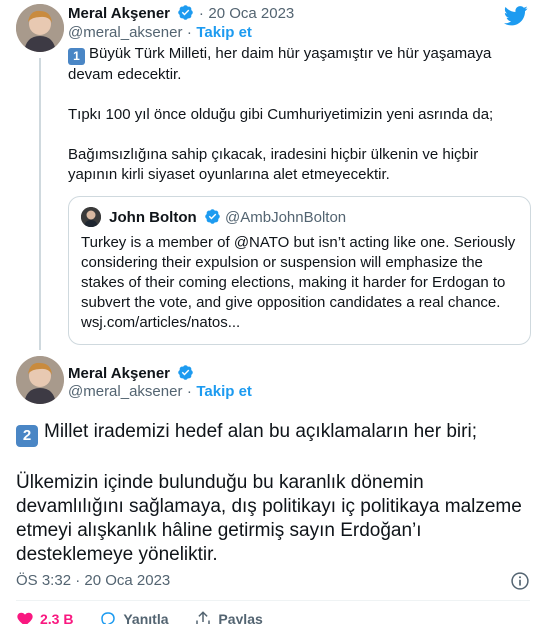 The width and height of the screenshot is (546, 624). I want to click on reply-icon, so click(108, 618).